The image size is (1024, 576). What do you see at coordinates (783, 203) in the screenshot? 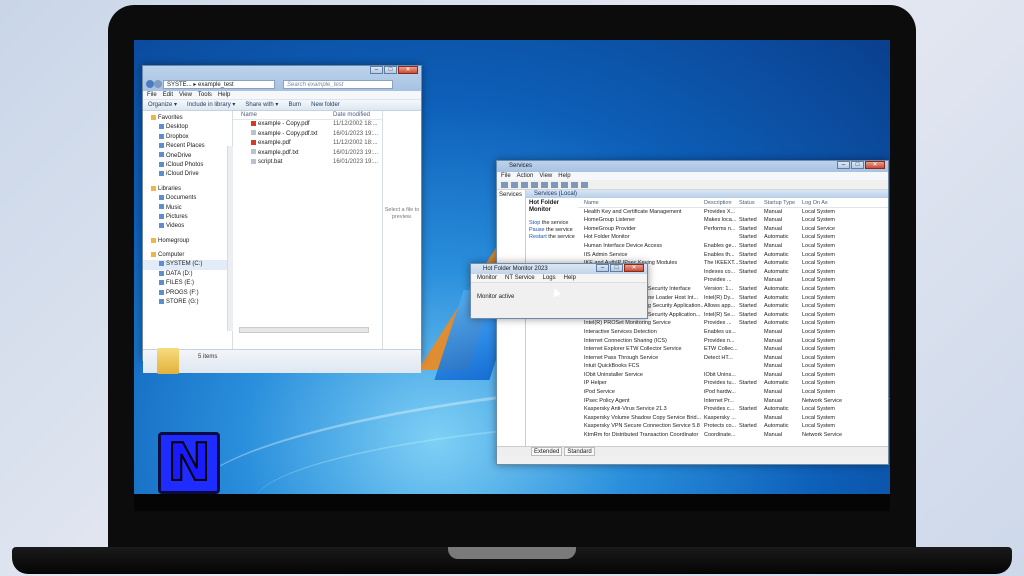
I see `column-header: Startup Type` at bounding box center [783, 203].